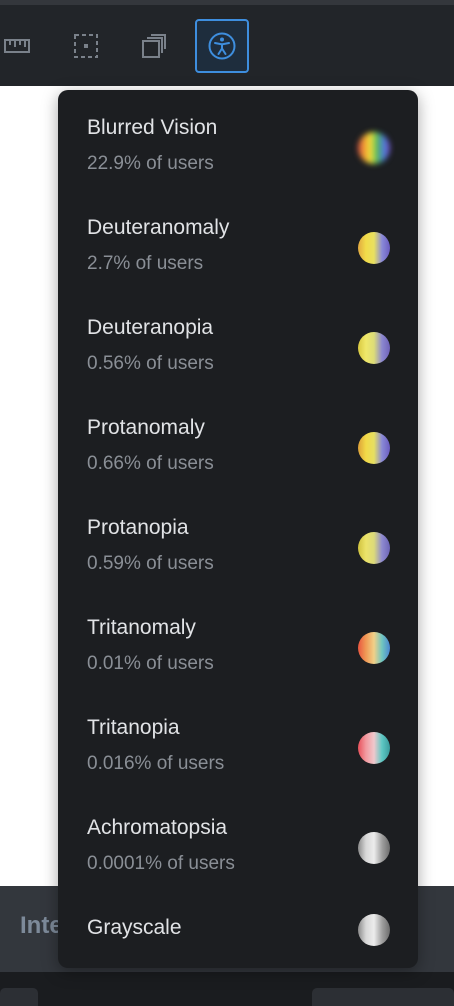 This screenshot has width=454, height=1006. Describe the element at coordinates (238, 740) in the screenshot. I see `menu-item-tritanopia: Tritanopia 0.016% of users` at that location.